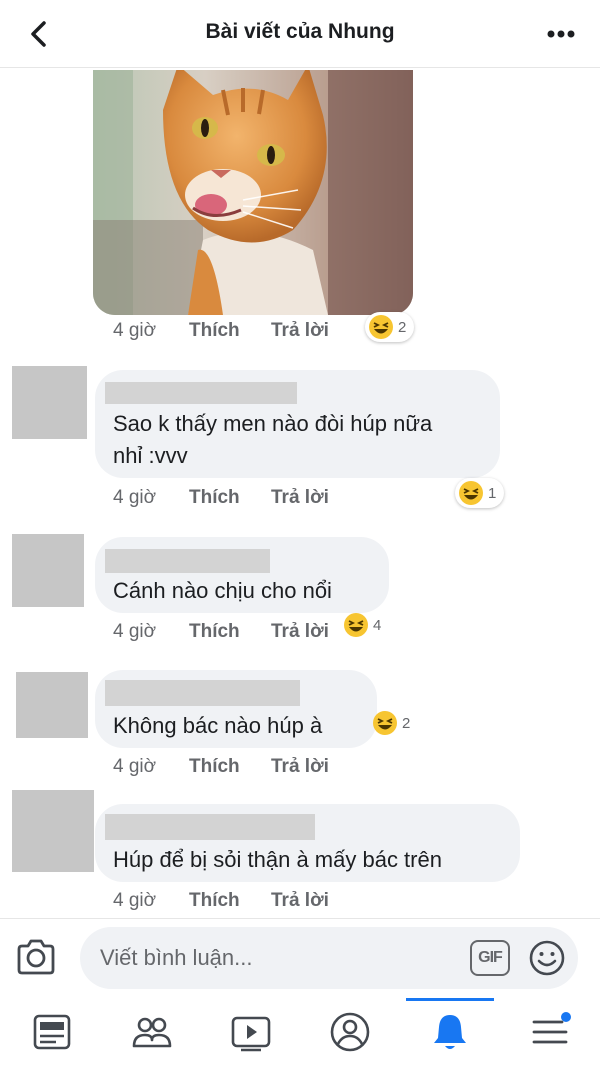 Image resolution: width=600 pixels, height=1068 pixels. What do you see at coordinates (550, 1032) in the screenshot?
I see `menu-hamburger-icon` at bounding box center [550, 1032].